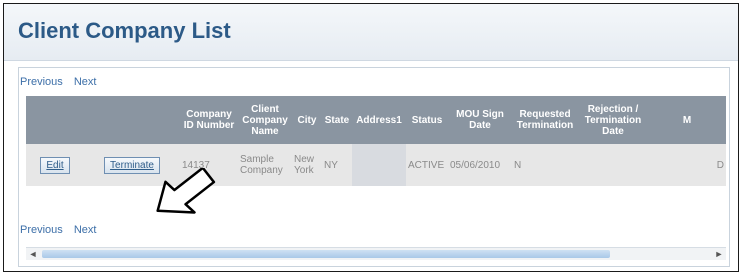  Describe the element at coordinates (687, 120) in the screenshot. I see `header-extra: M` at that location.